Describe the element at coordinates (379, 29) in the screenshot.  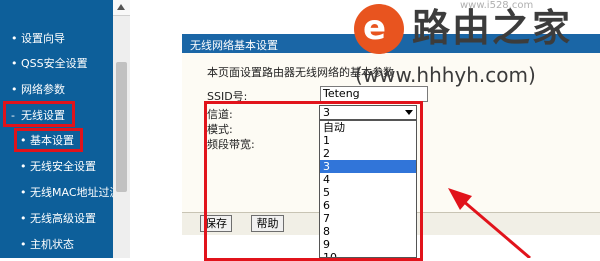
I see `watermark-logo-icon: e` at that location.